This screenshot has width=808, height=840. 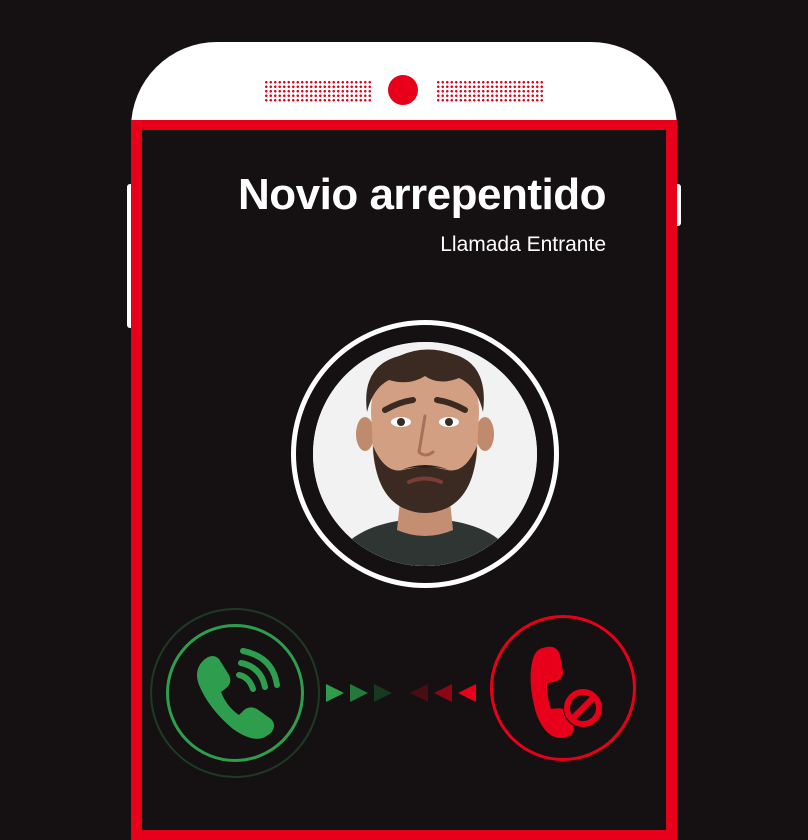 I want to click on caller-name: Novio arrepentido, so click(x=422, y=194).